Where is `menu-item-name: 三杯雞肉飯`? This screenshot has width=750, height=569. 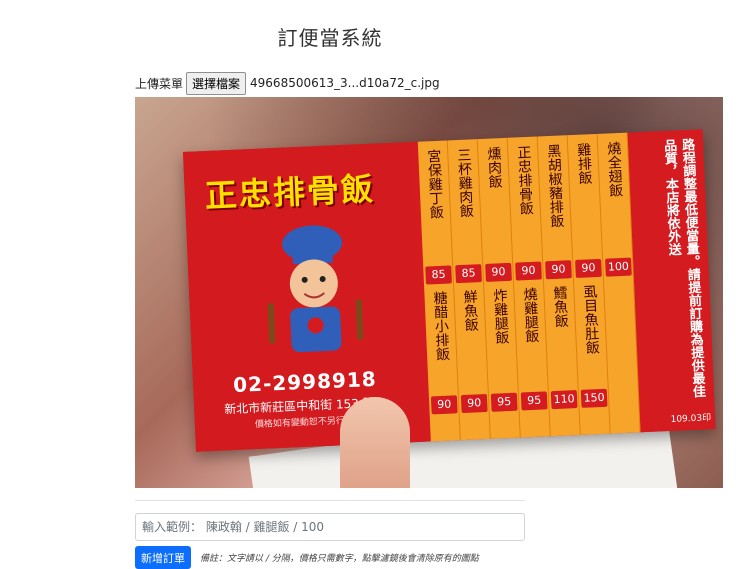 menu-item-name: 三杯雞肉飯 is located at coordinates (465, 183).